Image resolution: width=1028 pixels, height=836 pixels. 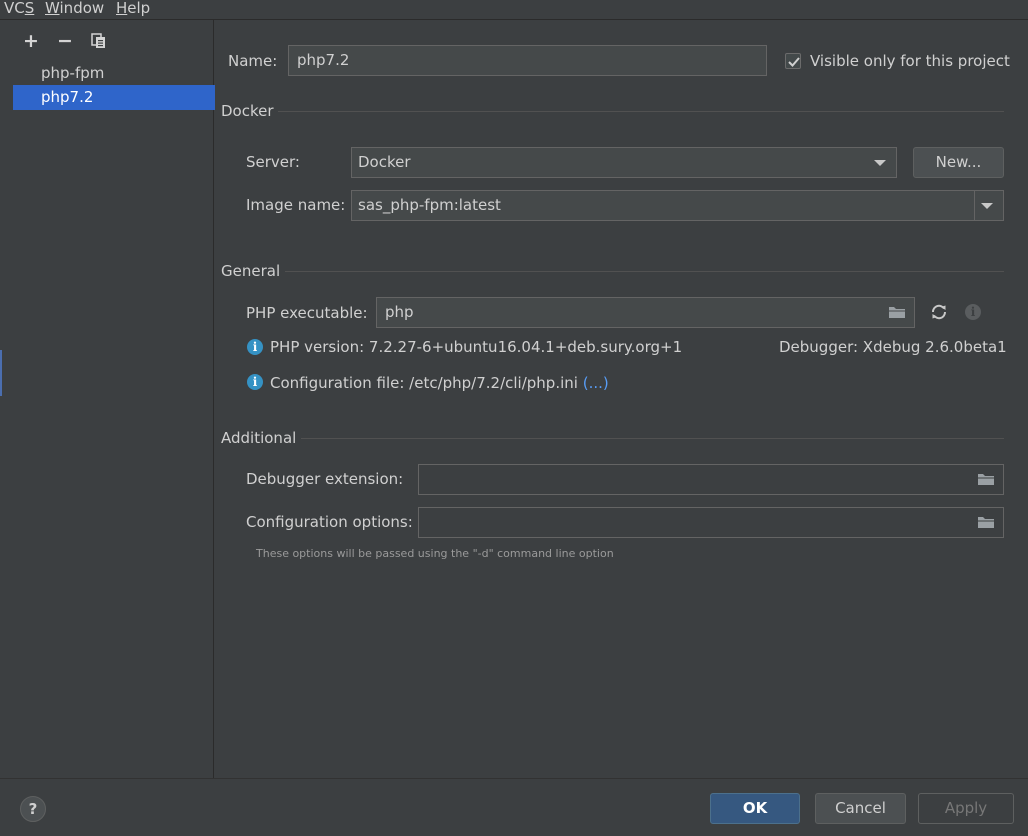 What do you see at coordinates (273, 162) in the screenshot?
I see `server-label: Server:` at bounding box center [273, 162].